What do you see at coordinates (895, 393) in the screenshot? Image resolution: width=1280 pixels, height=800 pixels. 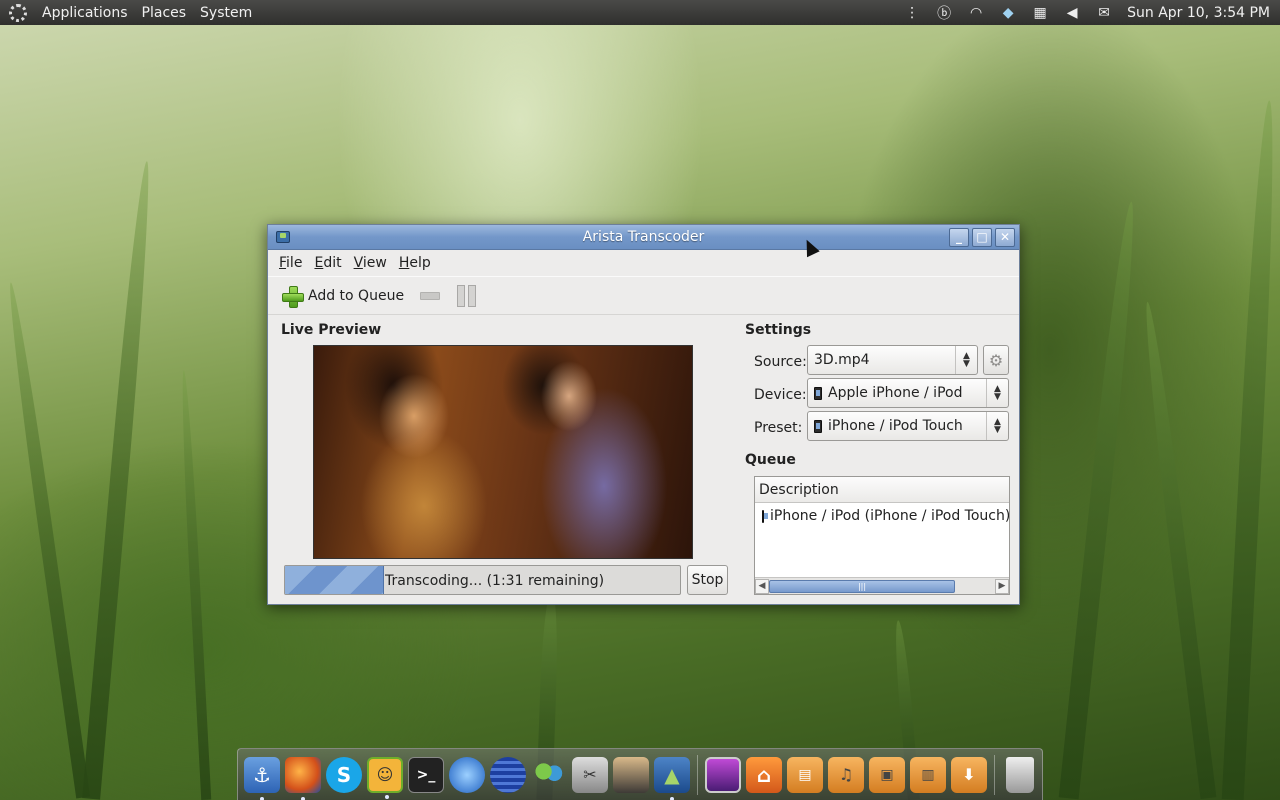 I see `device-value: Apple iPhone / iPod` at bounding box center [895, 393].